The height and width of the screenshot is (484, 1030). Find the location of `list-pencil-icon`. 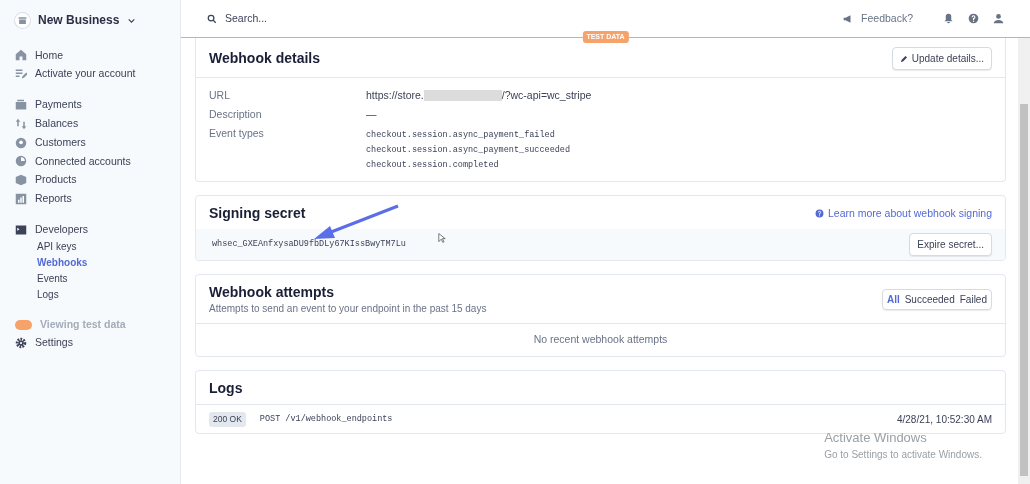

list-pencil-icon is located at coordinates (21, 74).